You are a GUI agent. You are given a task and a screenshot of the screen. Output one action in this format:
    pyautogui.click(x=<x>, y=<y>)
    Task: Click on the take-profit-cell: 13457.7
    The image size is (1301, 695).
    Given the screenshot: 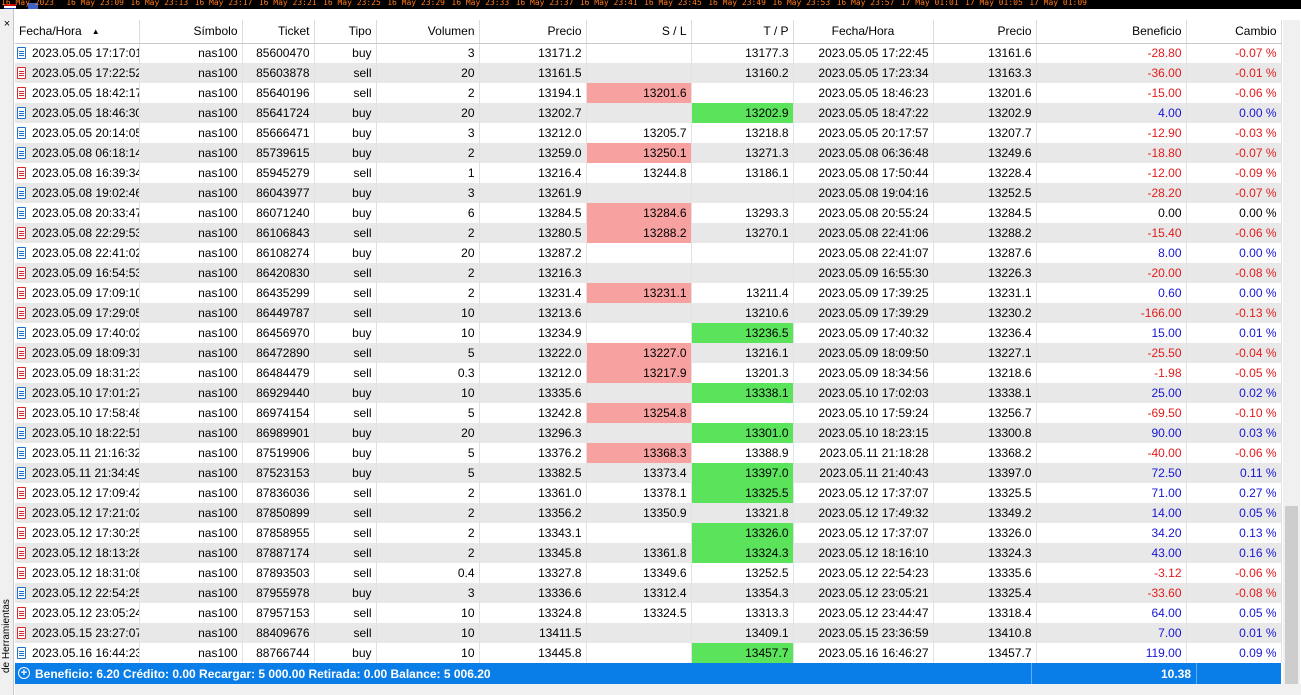 What is the action you would take?
    pyautogui.click(x=742, y=653)
    